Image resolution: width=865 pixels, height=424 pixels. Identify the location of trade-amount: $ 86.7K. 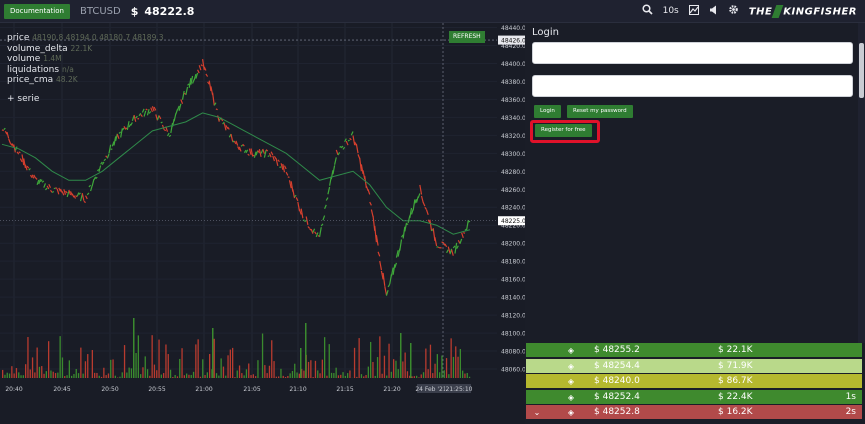
(735, 381).